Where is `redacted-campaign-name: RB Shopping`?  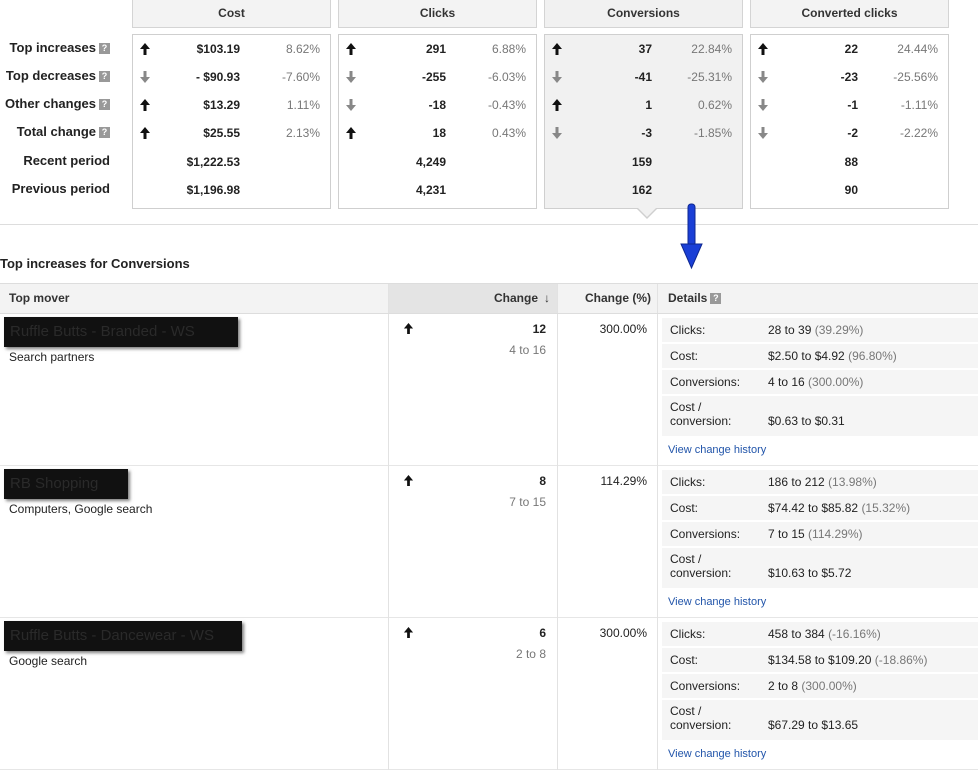 redacted-campaign-name: RB Shopping is located at coordinates (66, 484).